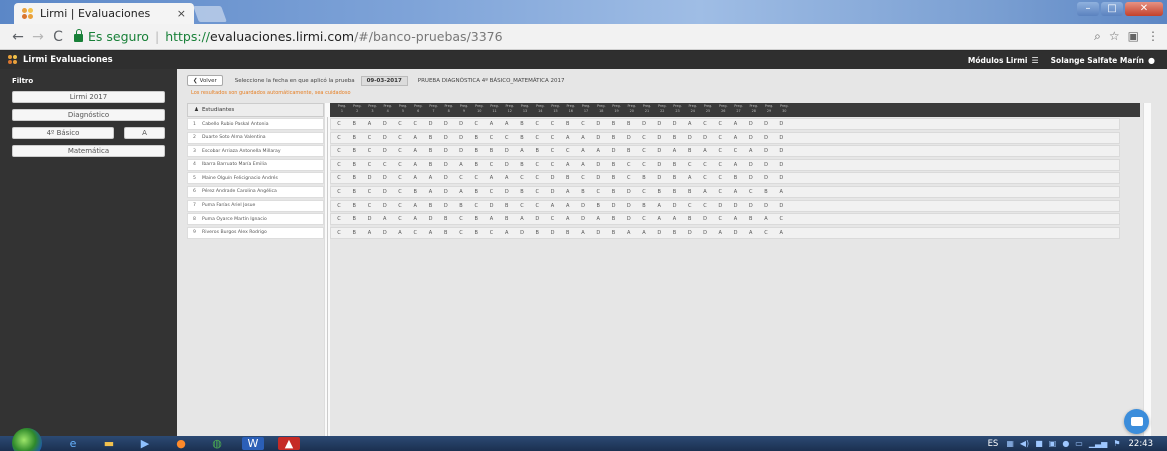  I want to click on student-row: 4 Ibarra Barruato María Emilia, so click(255, 164).